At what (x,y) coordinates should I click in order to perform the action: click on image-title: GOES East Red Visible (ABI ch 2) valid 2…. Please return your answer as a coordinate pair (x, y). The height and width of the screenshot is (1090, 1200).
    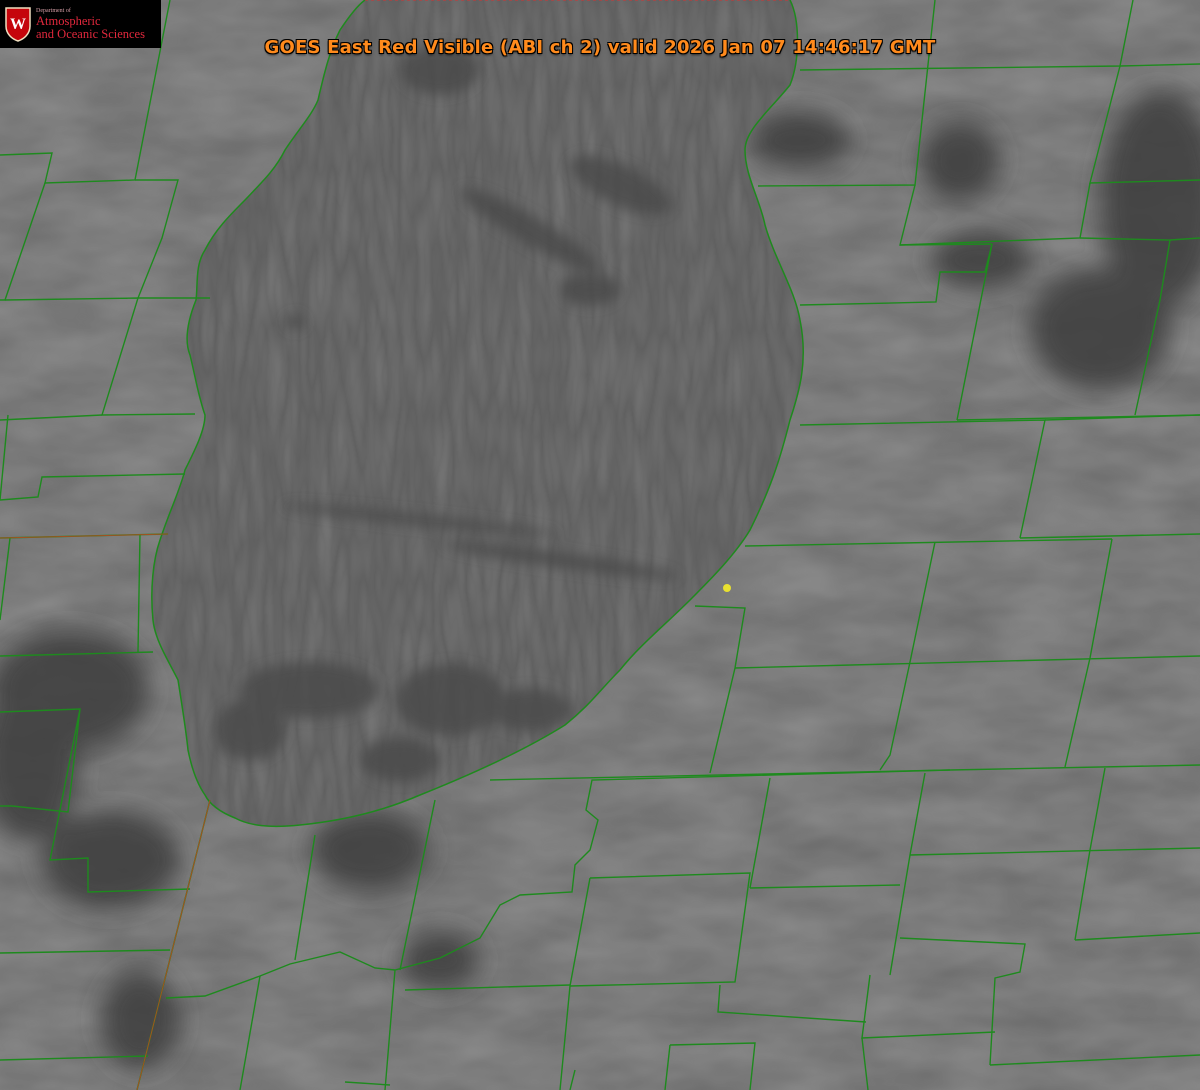
    Looking at the image, I should click on (600, 47).